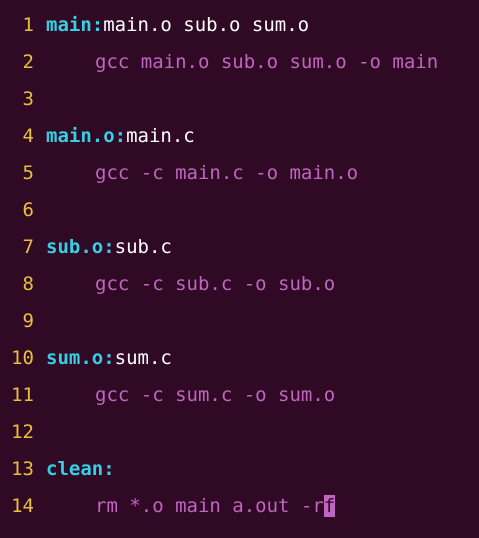 This screenshot has width=479, height=538. I want to click on code-line: 11 gcc -c sum.c -o sum.o, so click(239, 395).